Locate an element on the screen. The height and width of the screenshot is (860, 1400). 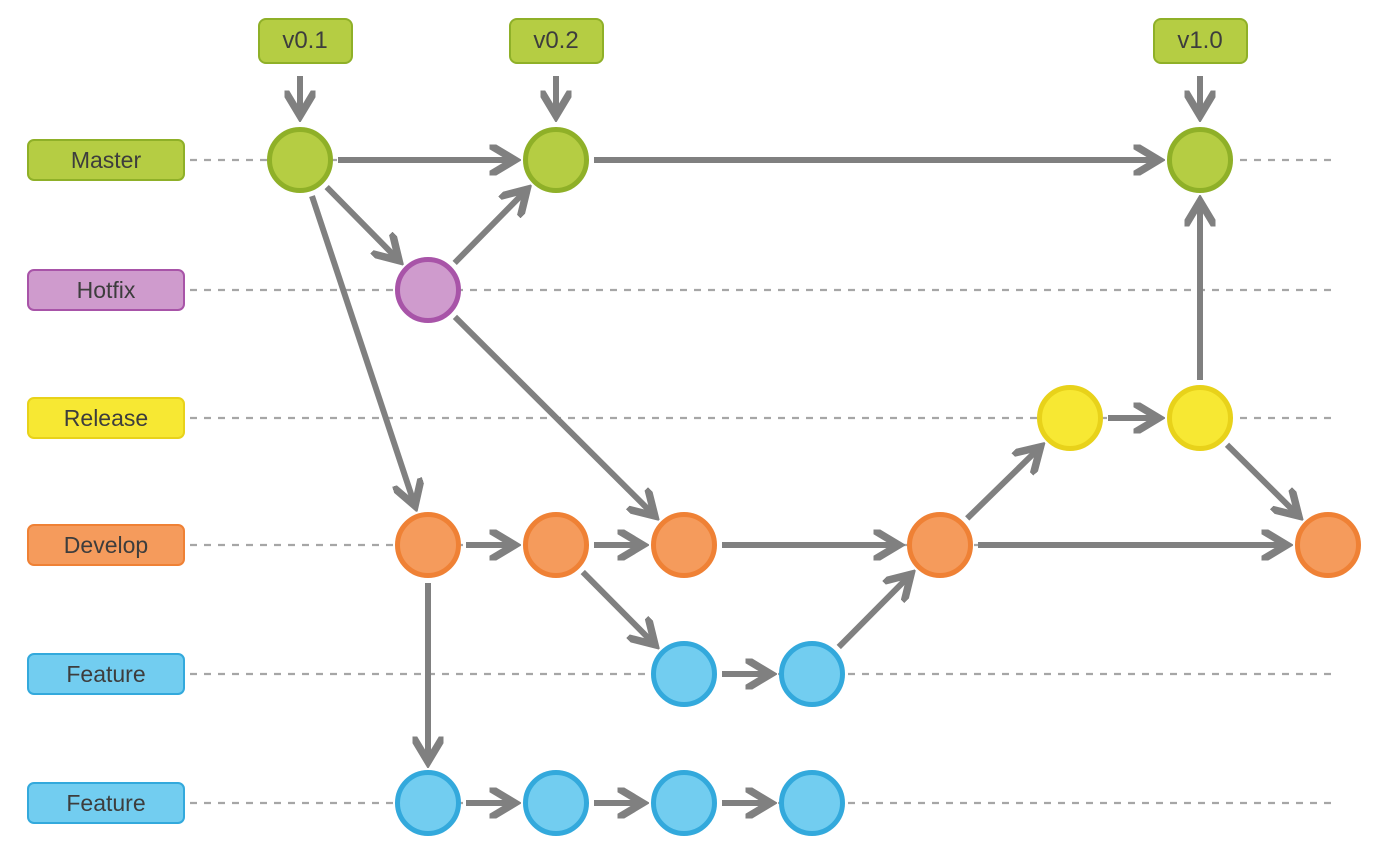
edge-d4-r1 is located at coordinates (1001, 485).